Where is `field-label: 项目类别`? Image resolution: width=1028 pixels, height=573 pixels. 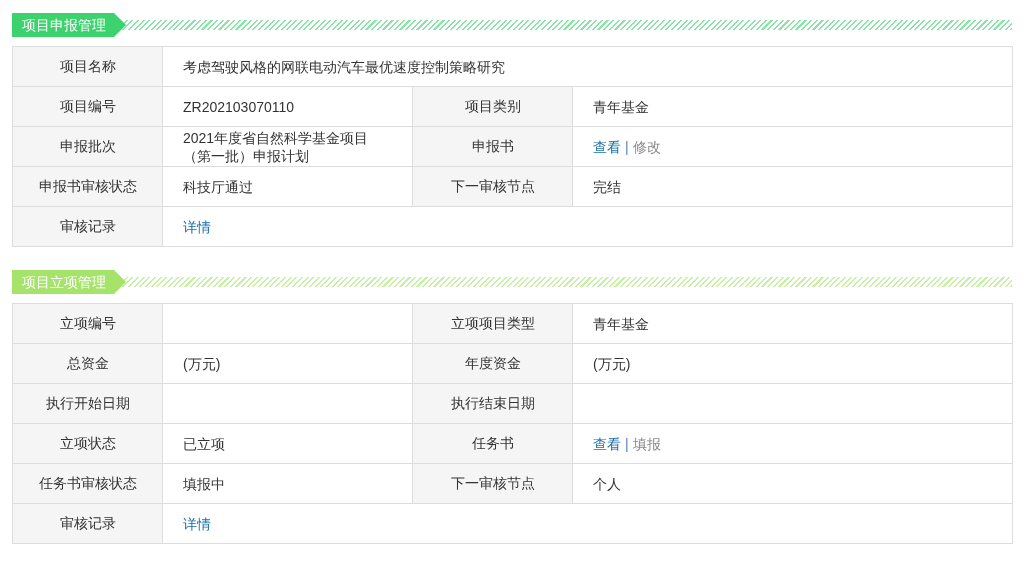
field-label: 项目类别 is located at coordinates (492, 106).